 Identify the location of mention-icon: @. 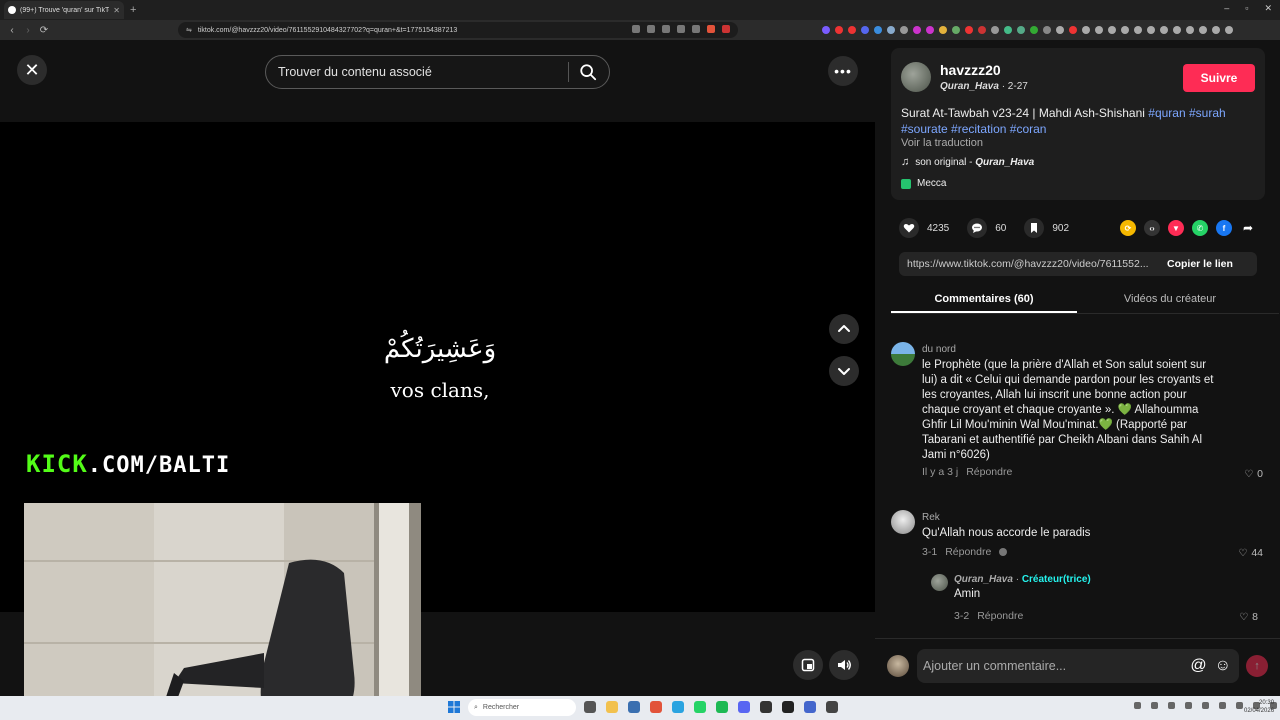
(1198, 666).